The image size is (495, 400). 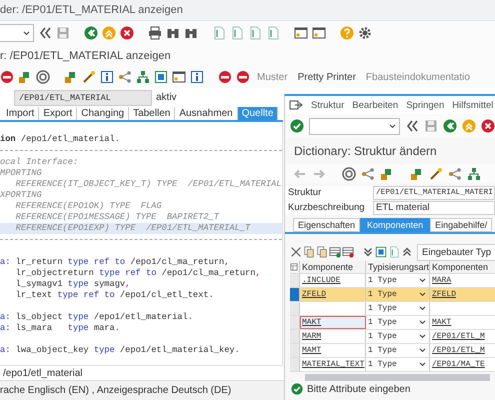 I want to click on object-name: /epo1/etl_material, so click(x=42, y=373).